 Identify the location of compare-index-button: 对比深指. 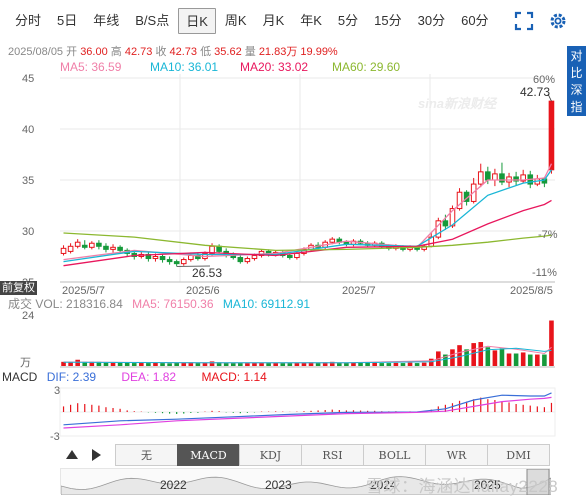
(576, 81).